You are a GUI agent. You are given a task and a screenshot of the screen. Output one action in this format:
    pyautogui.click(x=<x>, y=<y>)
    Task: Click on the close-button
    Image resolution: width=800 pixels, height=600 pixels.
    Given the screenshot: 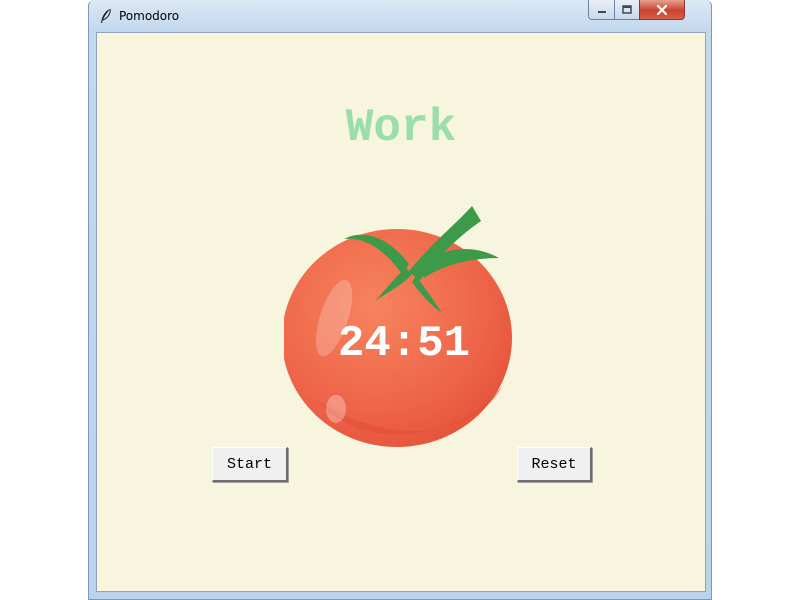 What is the action you would take?
    pyautogui.click(x=662, y=10)
    